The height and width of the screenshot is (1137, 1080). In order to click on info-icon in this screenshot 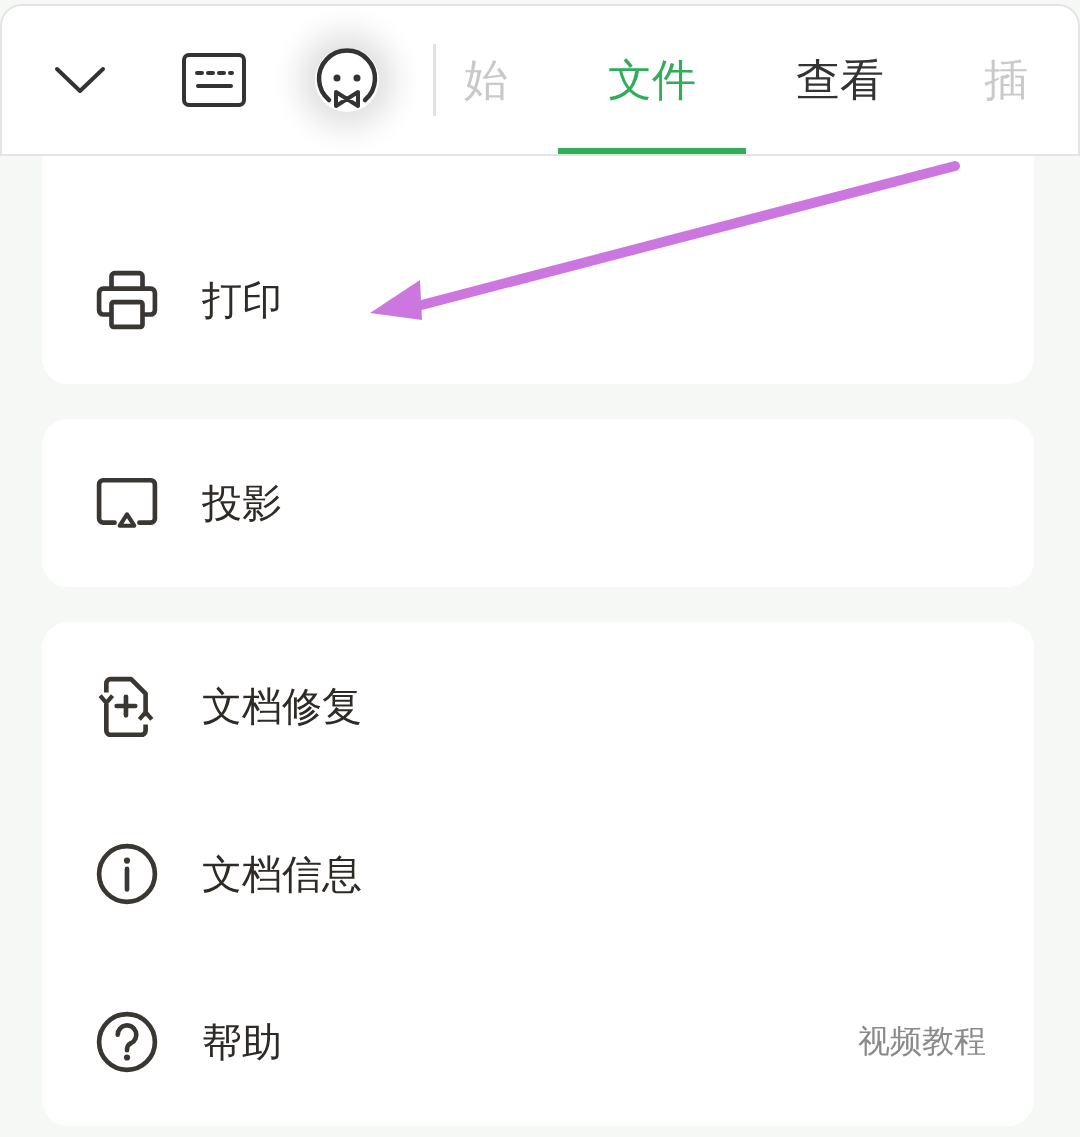, I will do `click(127, 874)`.